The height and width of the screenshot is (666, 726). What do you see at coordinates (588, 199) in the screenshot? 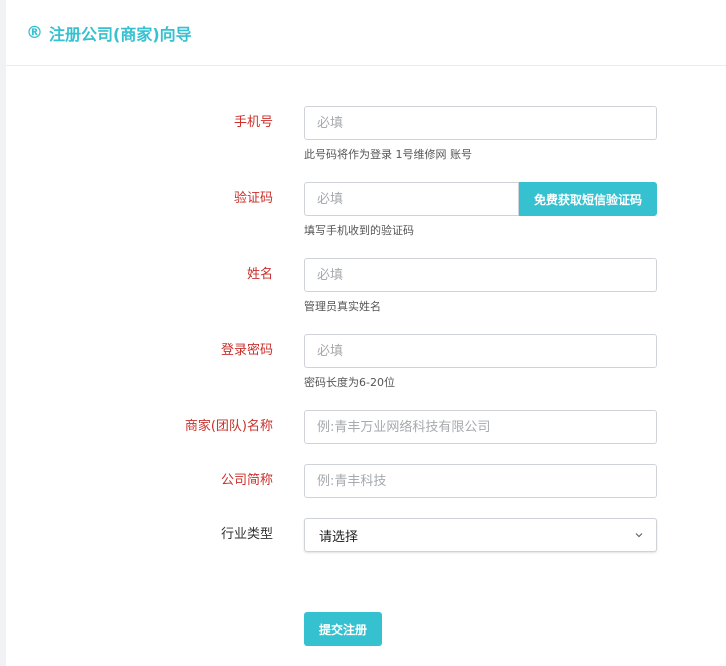
I see `get-sms-code-button: 免费获取短信验证码` at bounding box center [588, 199].